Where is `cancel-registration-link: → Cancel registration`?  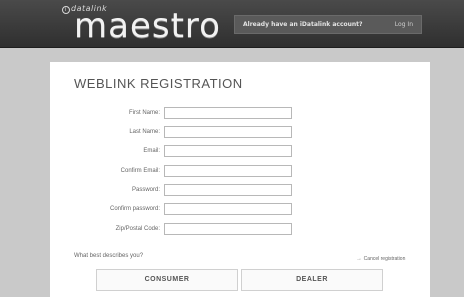 cancel-registration-link: → Cancel registration is located at coordinates (380, 259).